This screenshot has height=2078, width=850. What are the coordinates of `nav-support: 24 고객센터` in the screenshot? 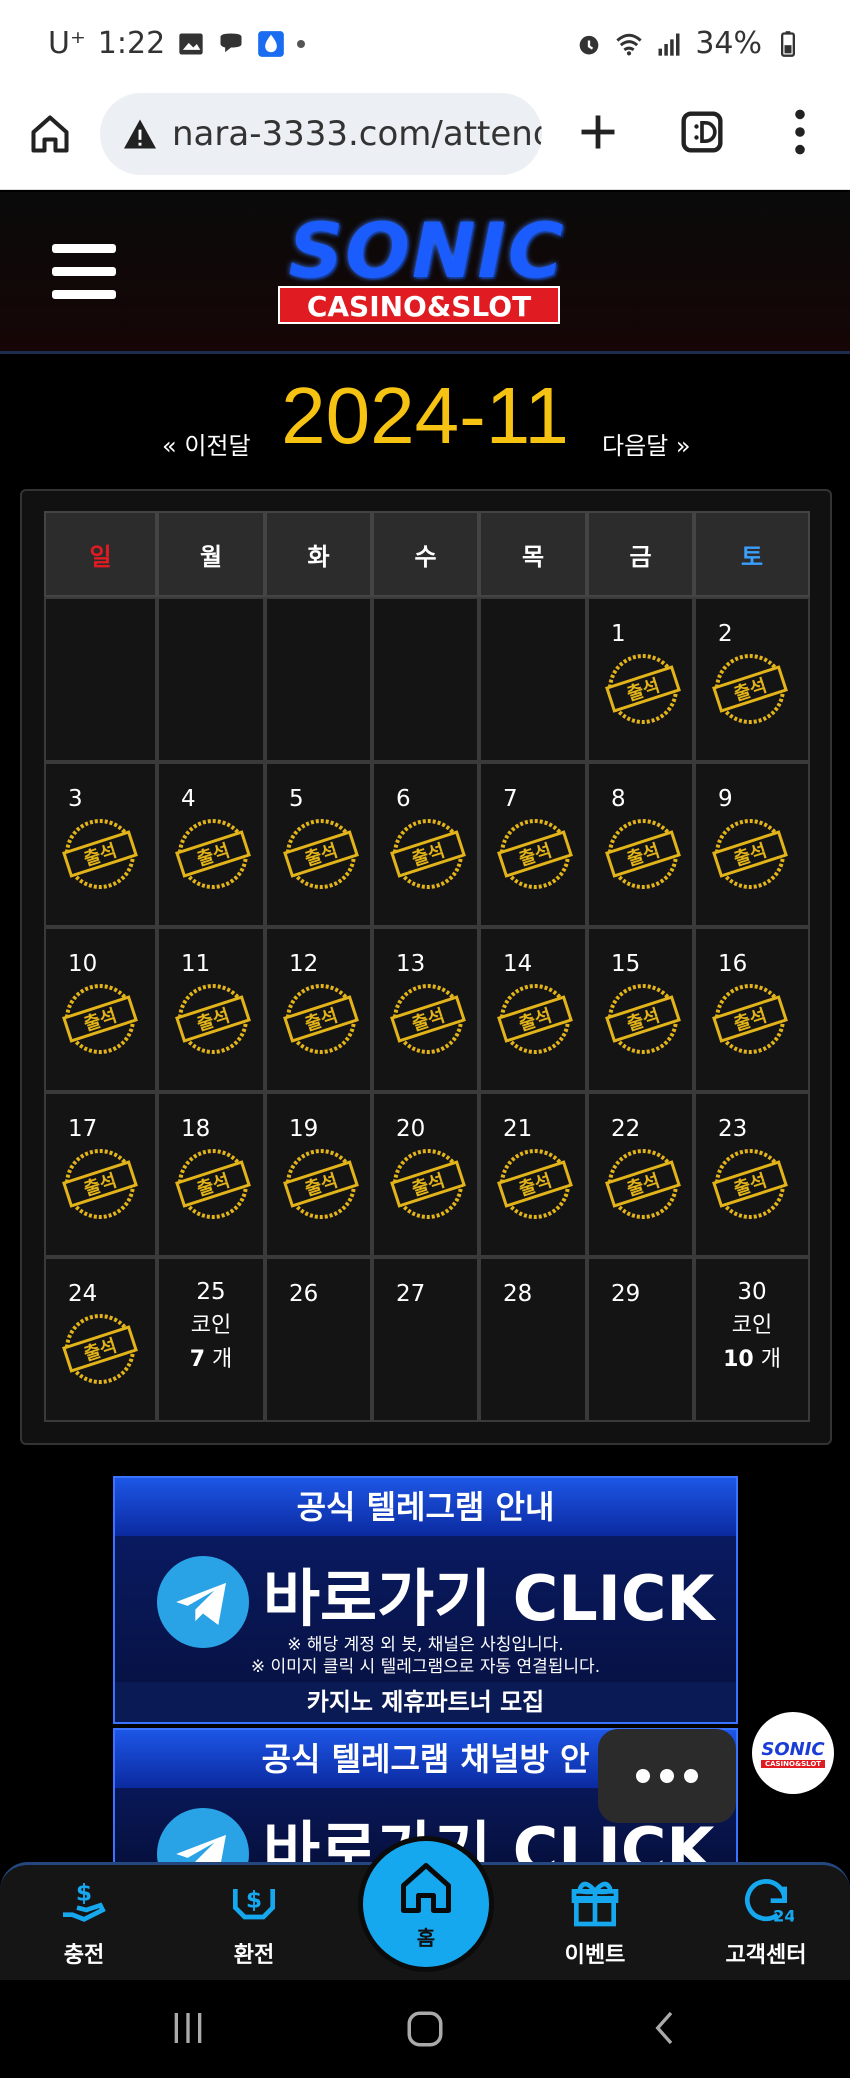 It's located at (766, 1927).